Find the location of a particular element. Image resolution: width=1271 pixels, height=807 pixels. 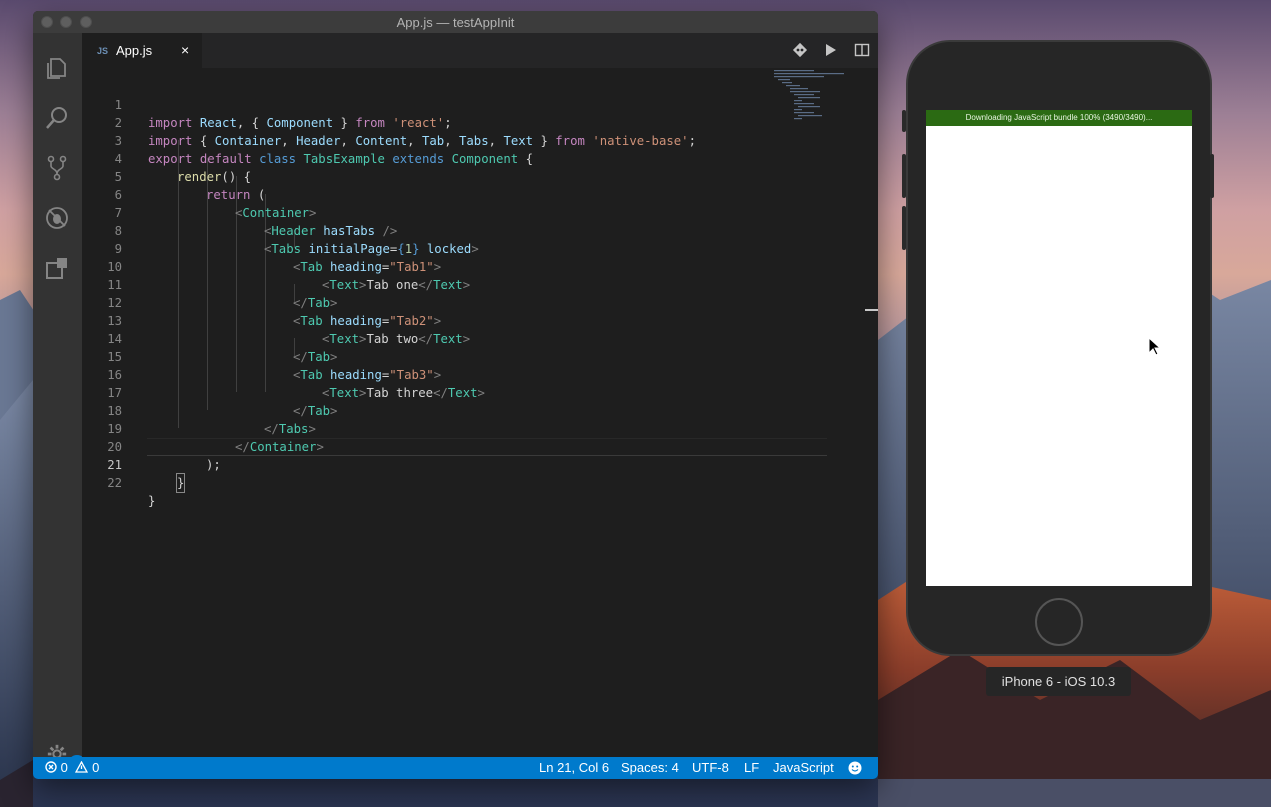

js-file-icon: JS is located at coordinates (103, 50).